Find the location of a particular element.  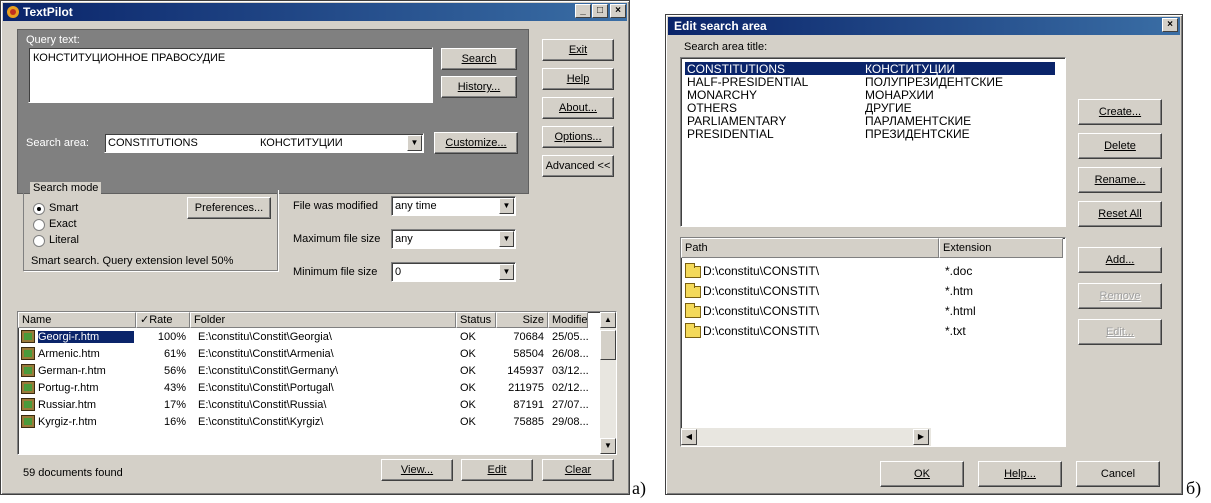

min-size-label: Minimum file size is located at coordinates (335, 272).